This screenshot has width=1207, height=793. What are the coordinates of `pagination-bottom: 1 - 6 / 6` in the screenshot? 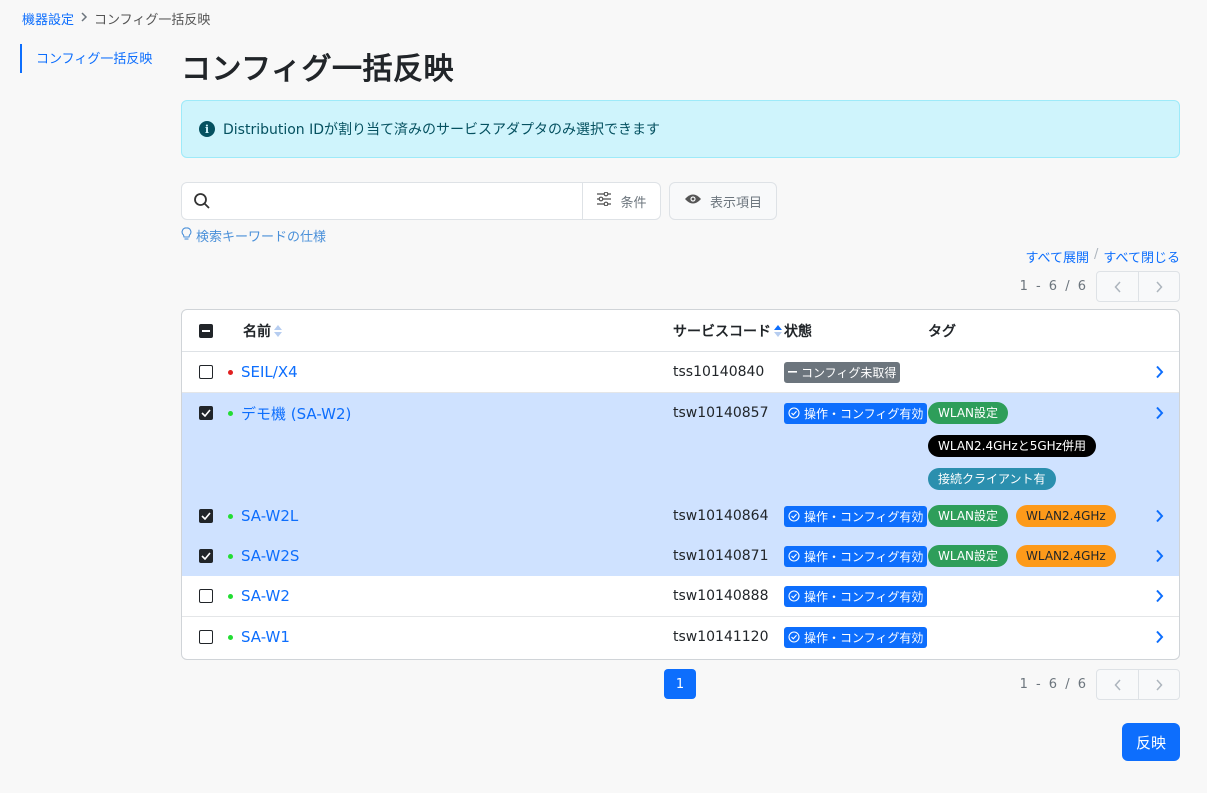 It's located at (1100, 684).